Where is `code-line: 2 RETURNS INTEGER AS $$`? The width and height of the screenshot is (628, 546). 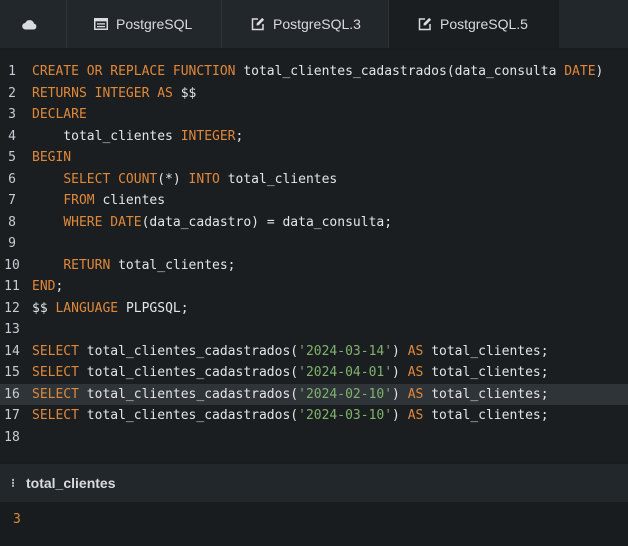 code-line: 2 RETURNS INTEGER AS $$ is located at coordinates (314, 94).